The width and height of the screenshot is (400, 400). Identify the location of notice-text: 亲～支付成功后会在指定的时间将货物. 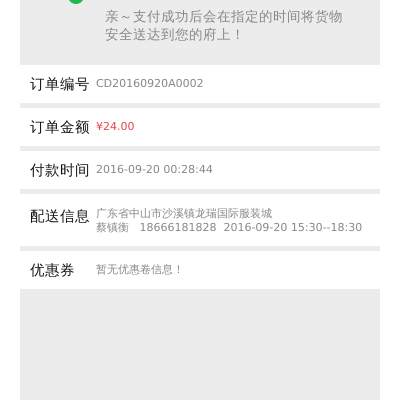
(224, 17).